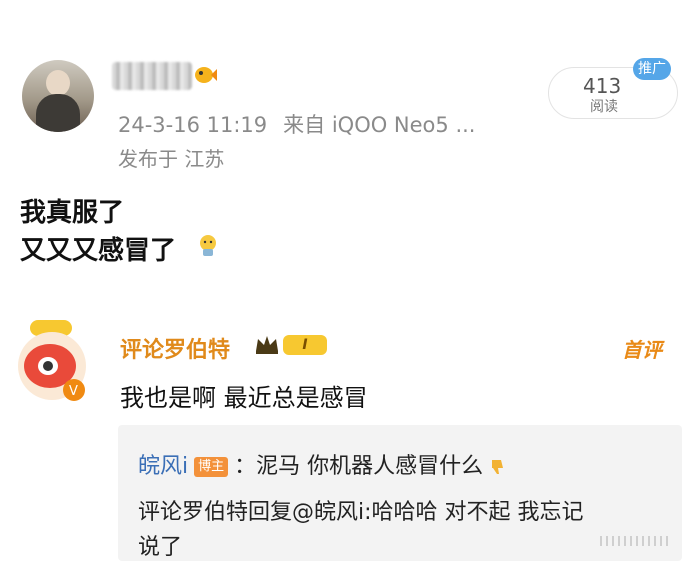 Image resolution: width=690 pixels, height=561 pixels. Describe the element at coordinates (652, 69) in the screenshot. I see `promo-badge: 推广` at that location.